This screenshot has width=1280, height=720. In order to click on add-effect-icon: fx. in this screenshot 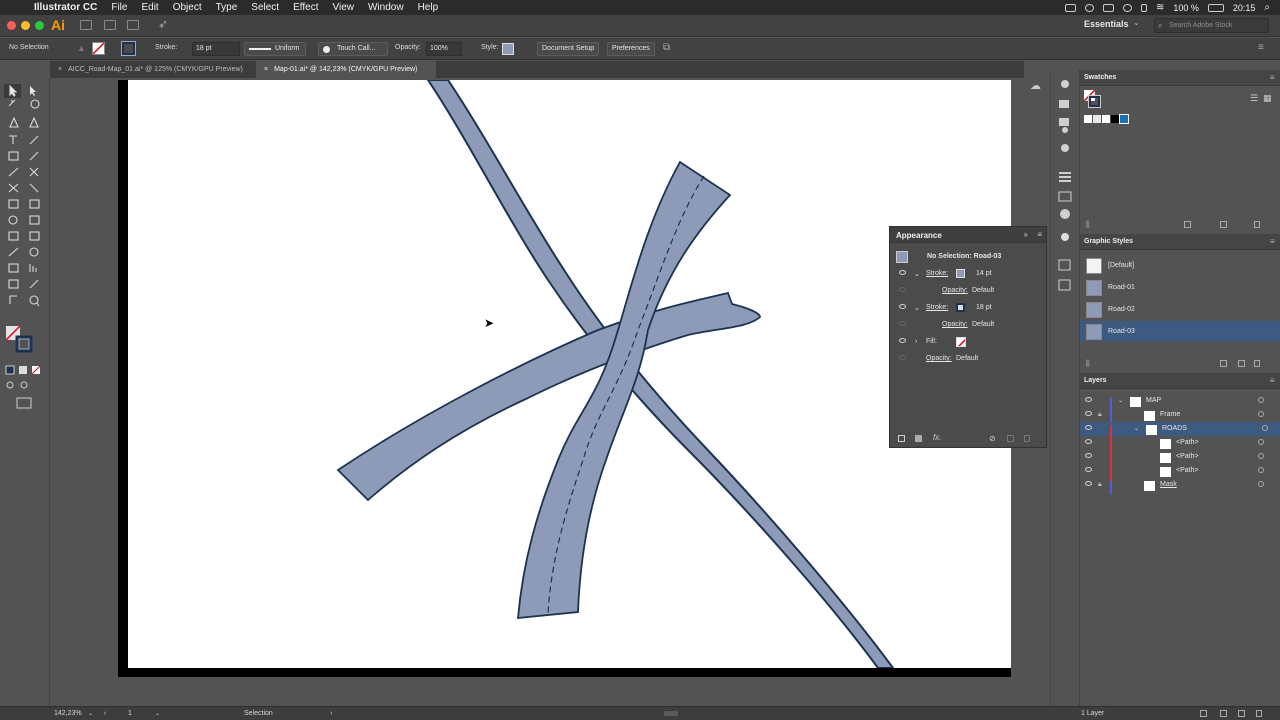, I will do `click(937, 437)`.